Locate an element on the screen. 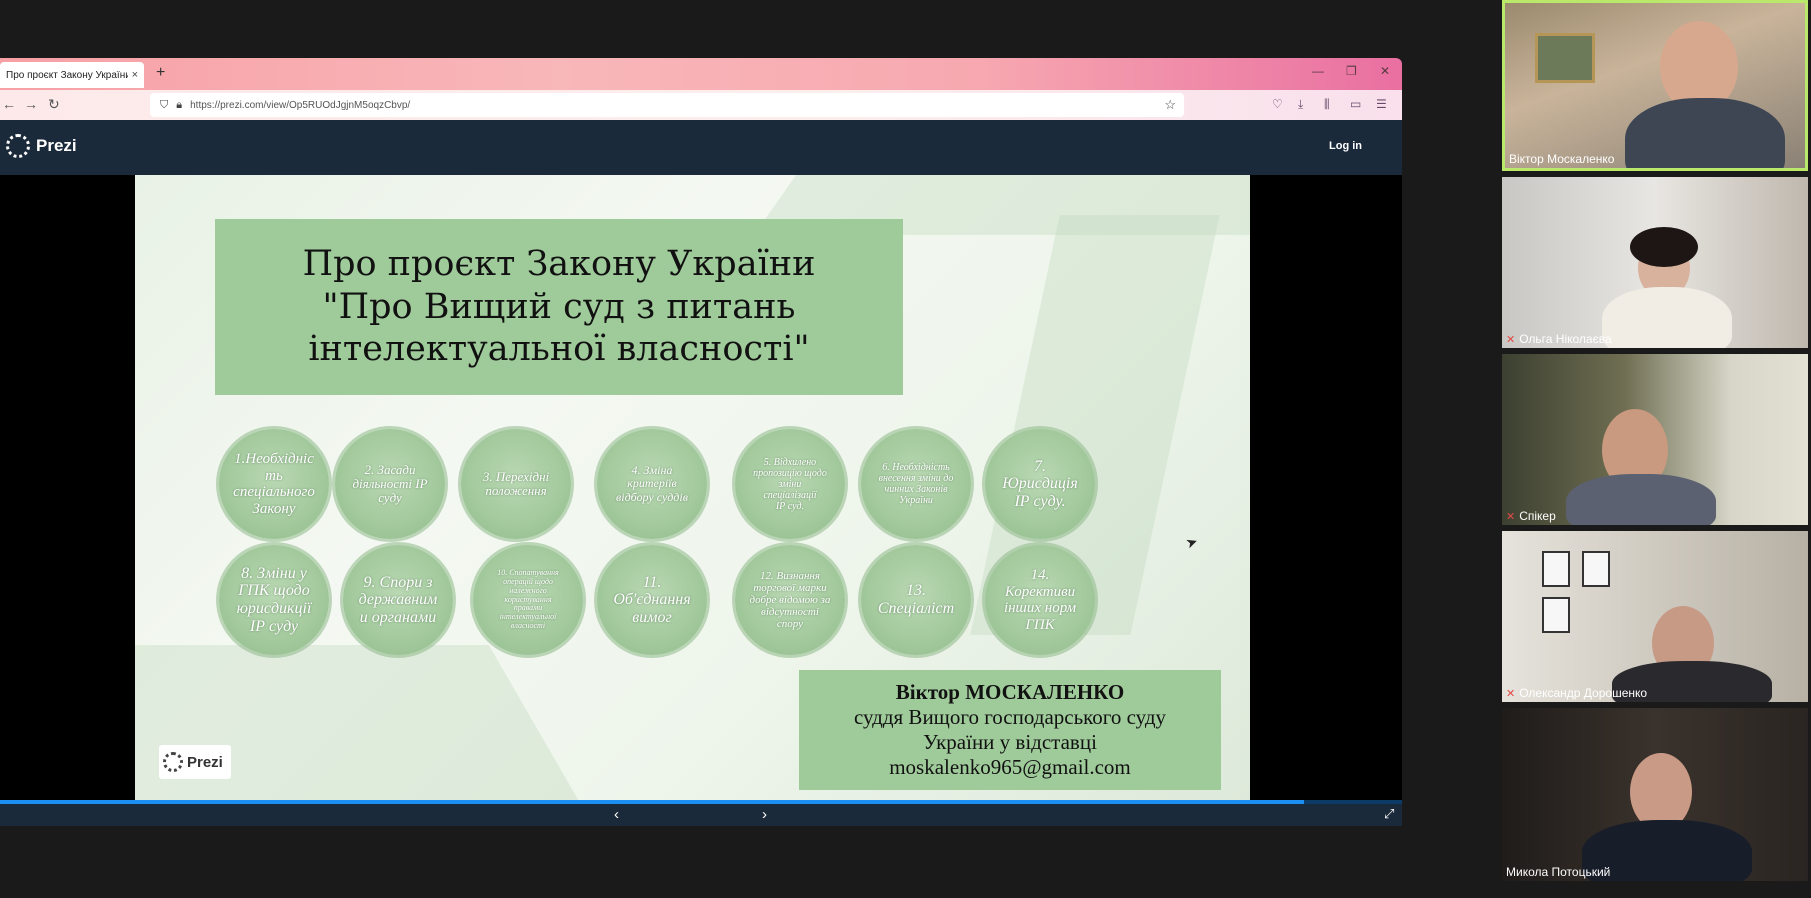 The image size is (1811, 898). topic-circle: 1.Необхідніс ть спеціального Закону is located at coordinates (274, 484).